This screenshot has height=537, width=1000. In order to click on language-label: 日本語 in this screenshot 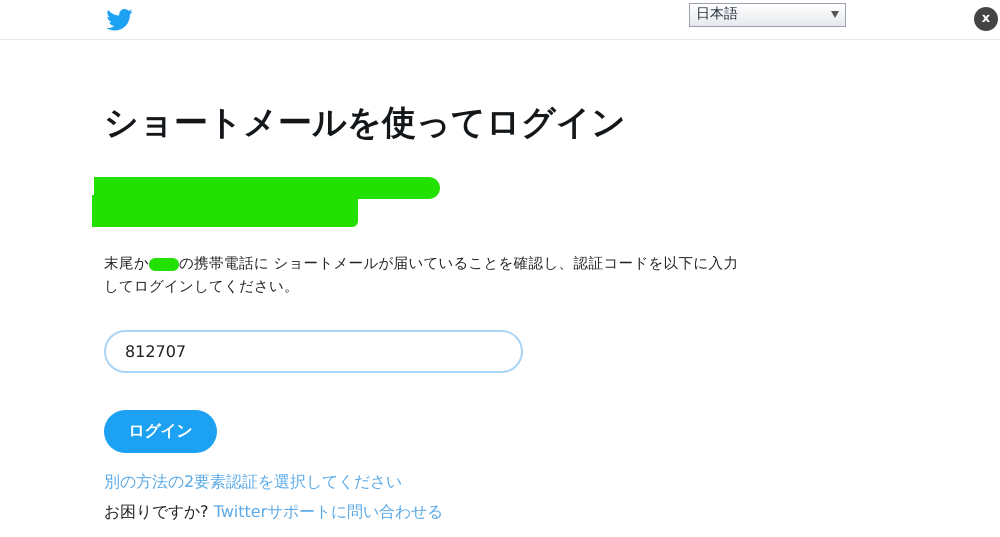, I will do `click(717, 14)`.